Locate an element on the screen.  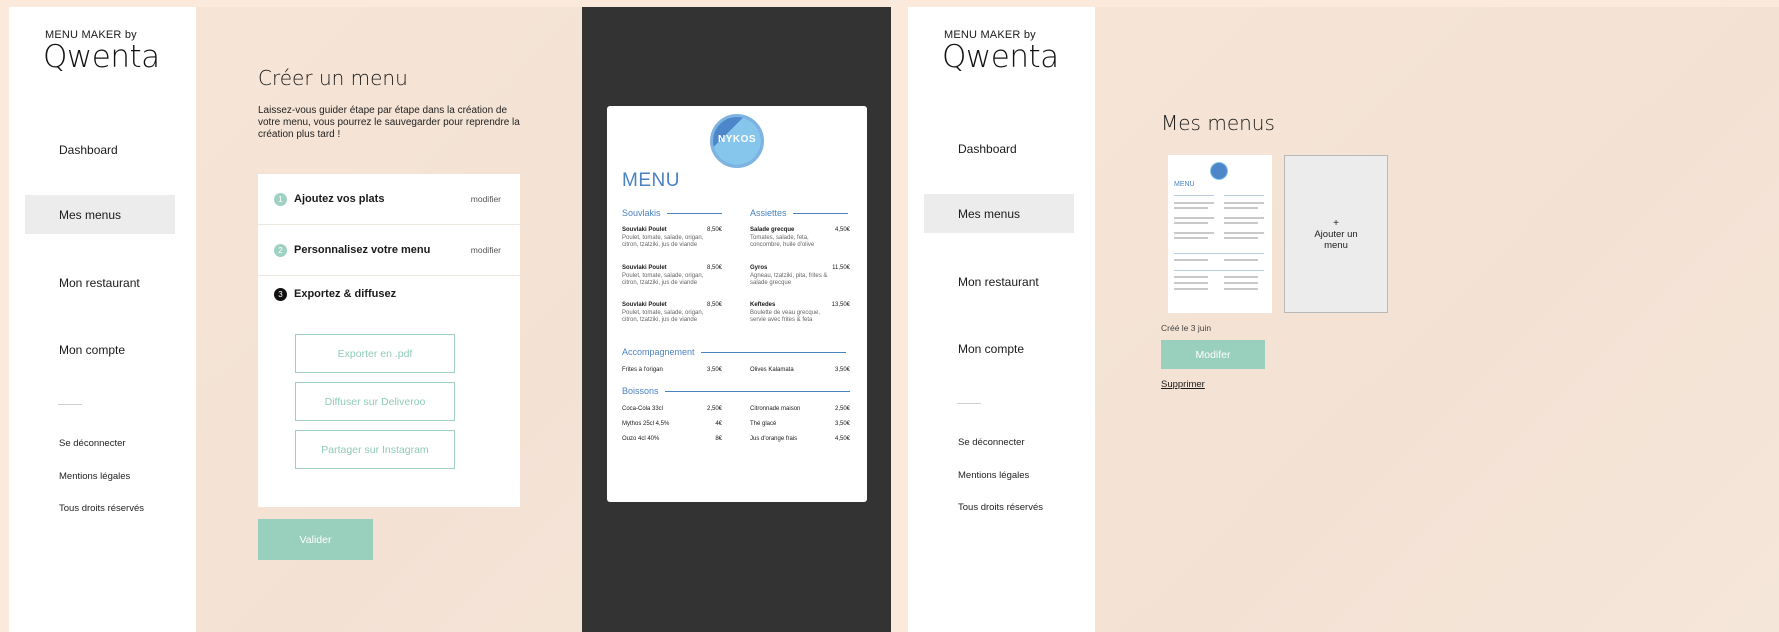
menu-item: Jus d'orange frais 4,50€ is located at coordinates (800, 439).